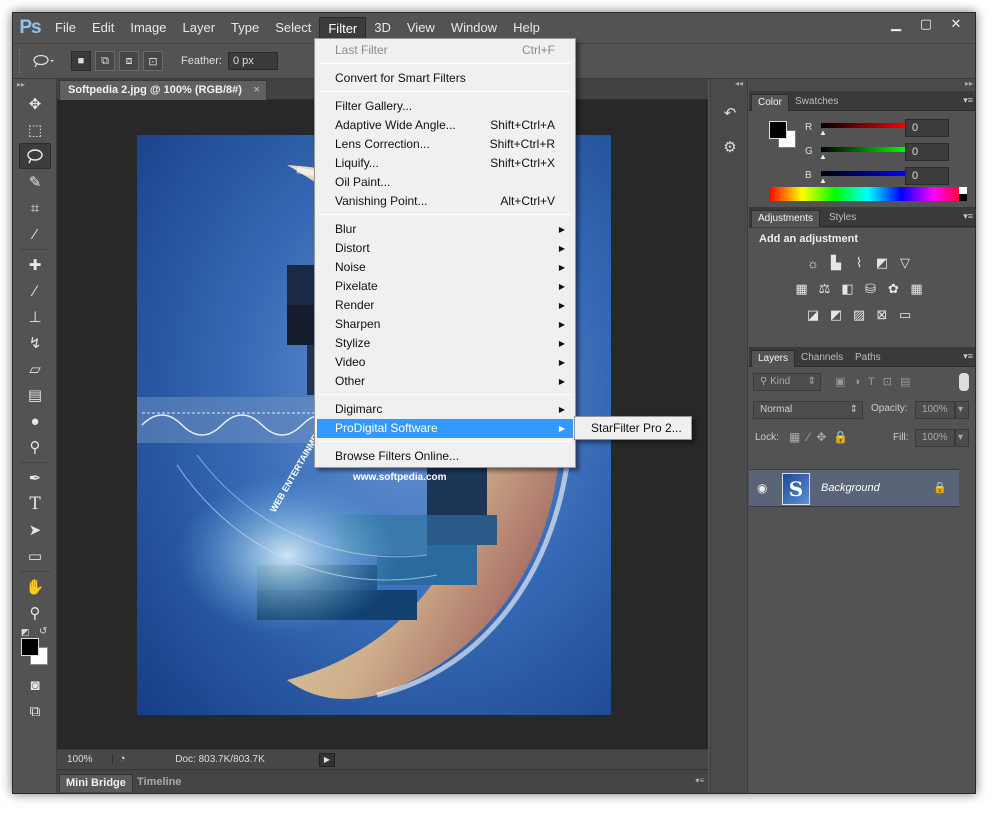 The height and width of the screenshot is (813, 997). I want to click on tools-collapse-icon: ▸▸, so click(34, 85).